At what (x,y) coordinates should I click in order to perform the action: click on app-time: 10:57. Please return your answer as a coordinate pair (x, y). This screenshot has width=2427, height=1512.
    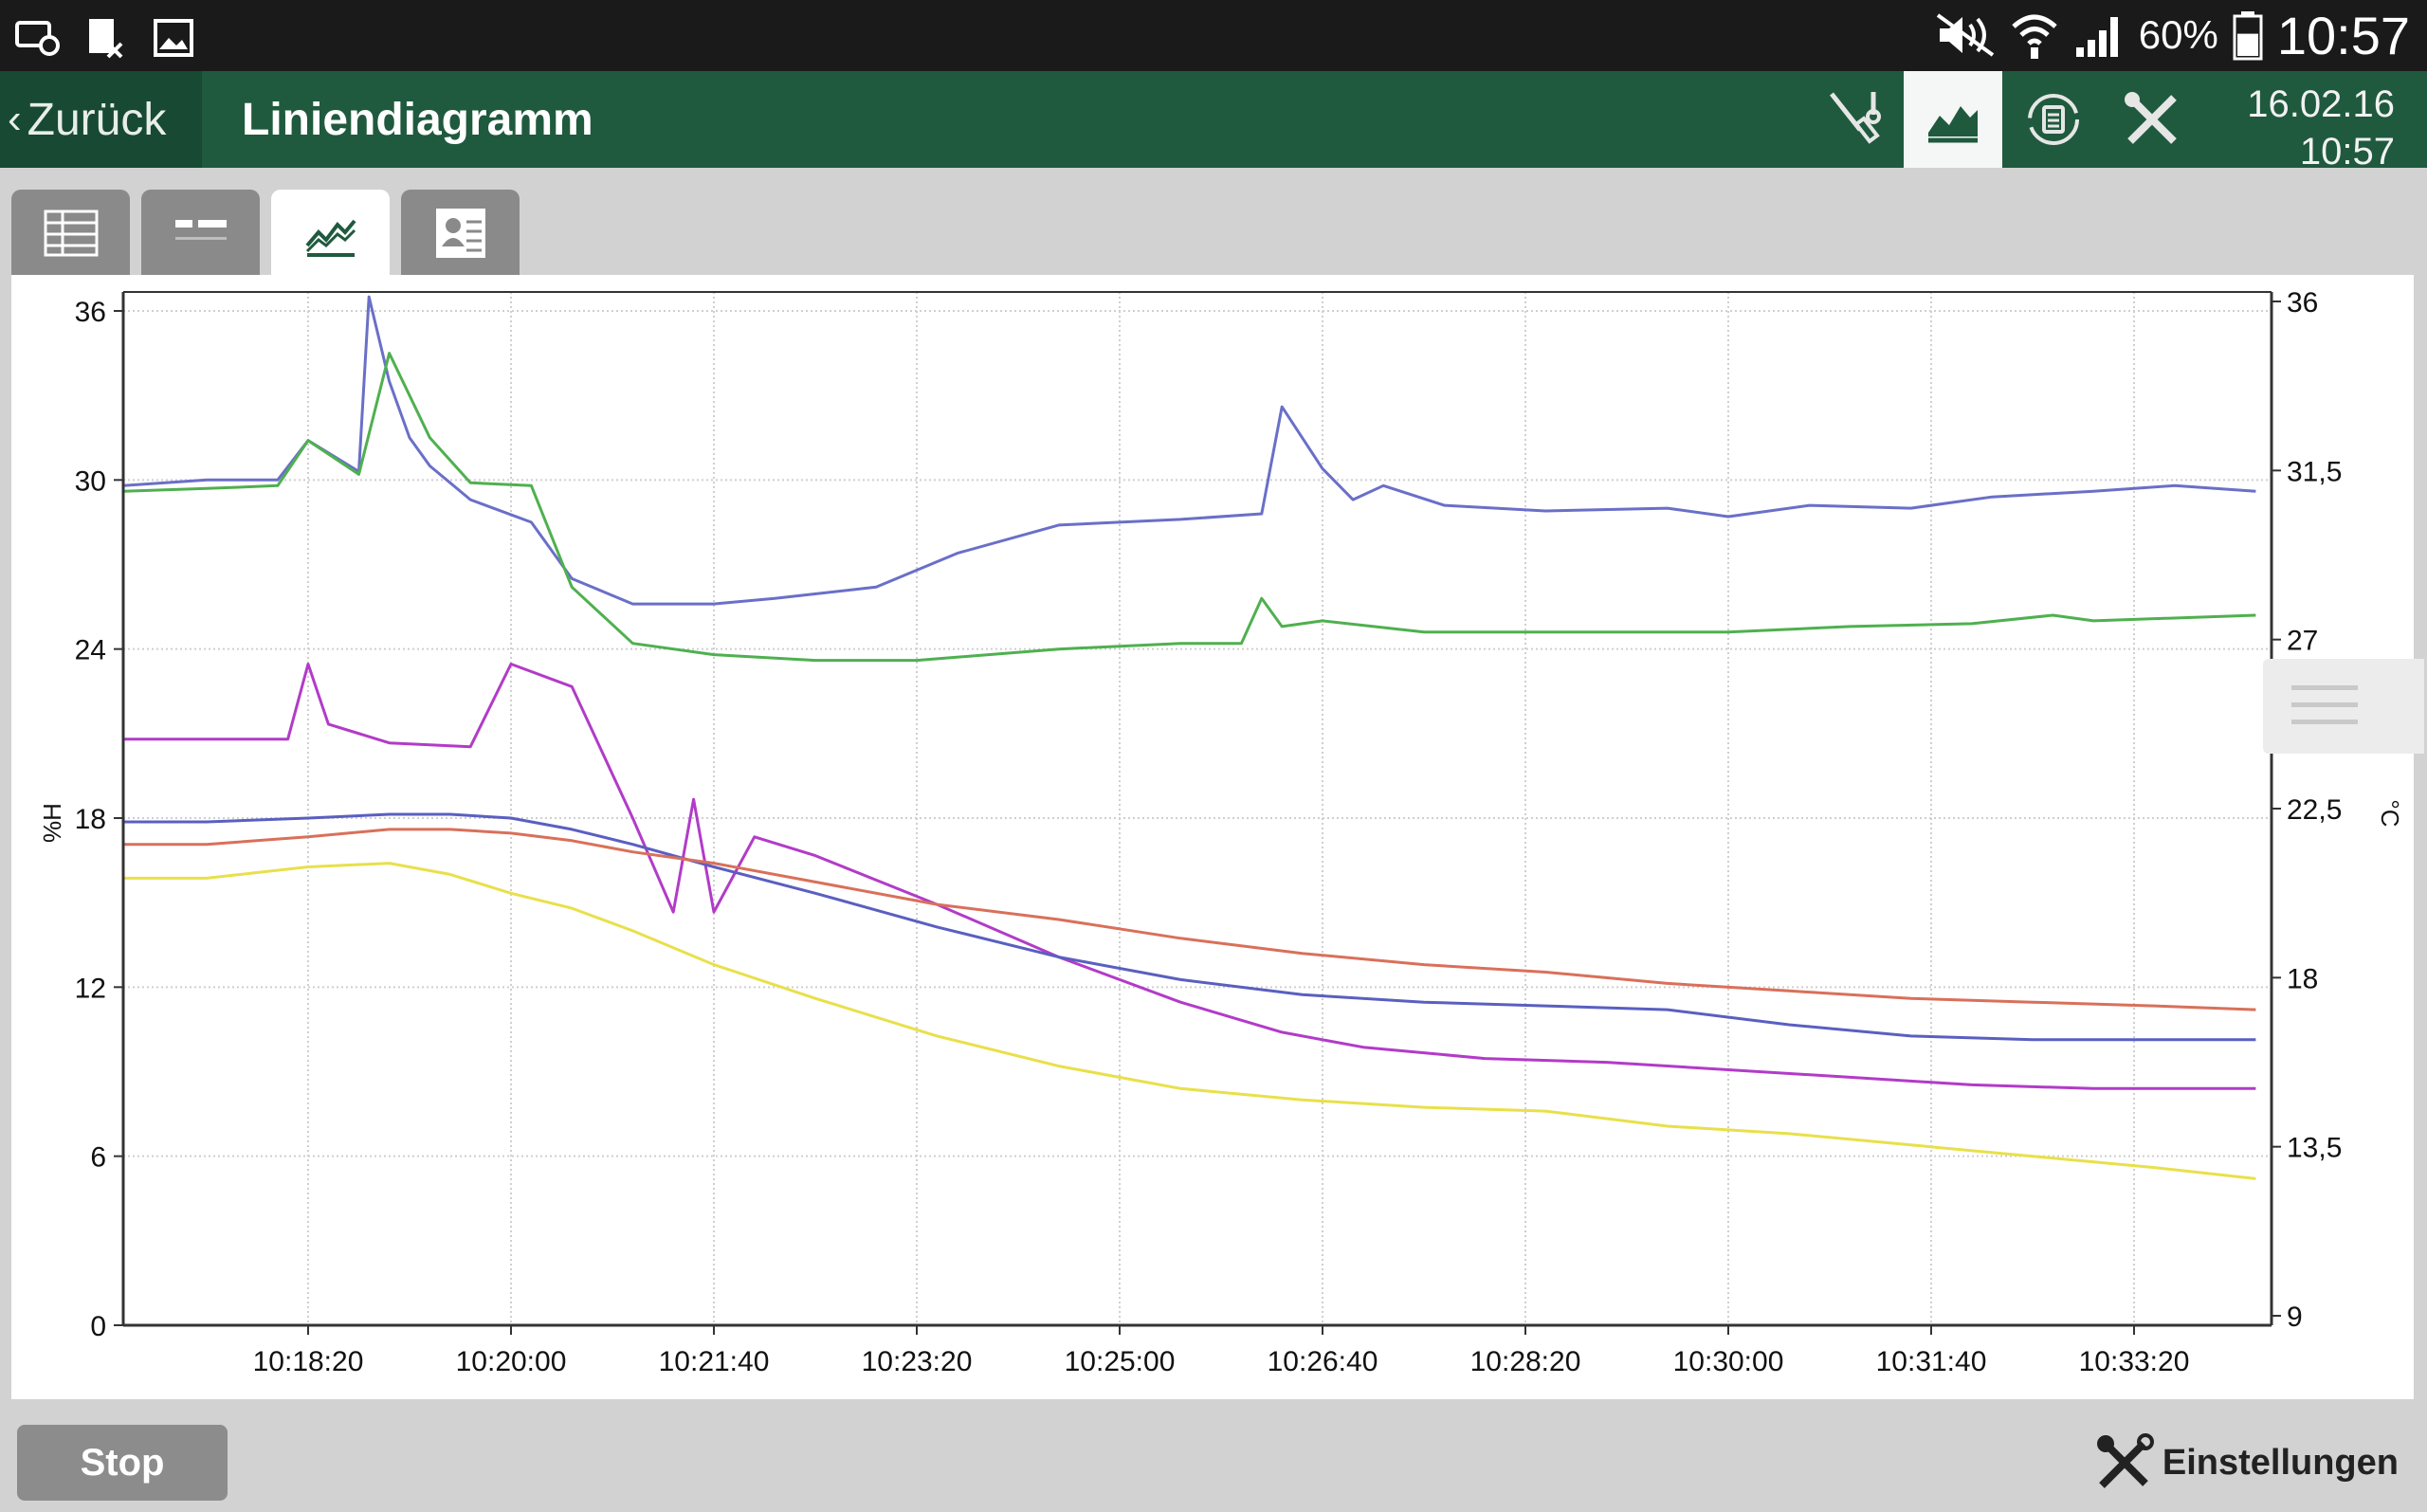
    Looking at the image, I should click on (2347, 152).